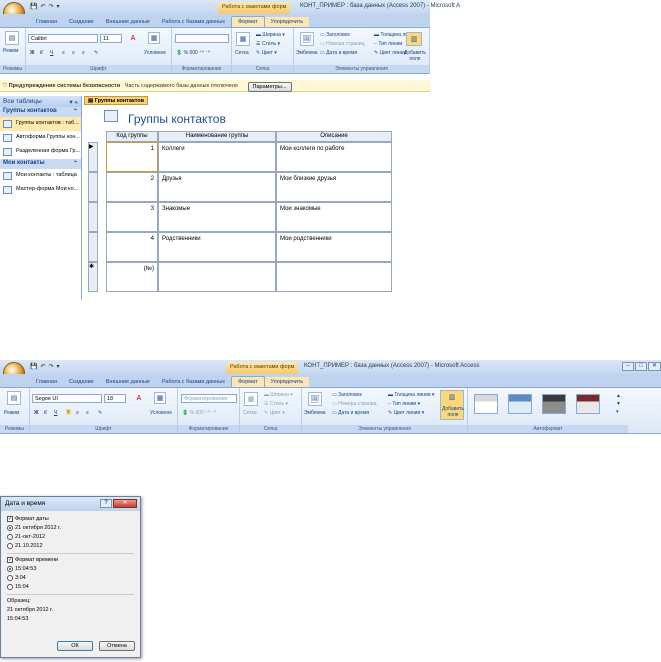  What do you see at coordinates (217, 187) in the screenshot?
I see `table-cell-name: Друзья` at bounding box center [217, 187].